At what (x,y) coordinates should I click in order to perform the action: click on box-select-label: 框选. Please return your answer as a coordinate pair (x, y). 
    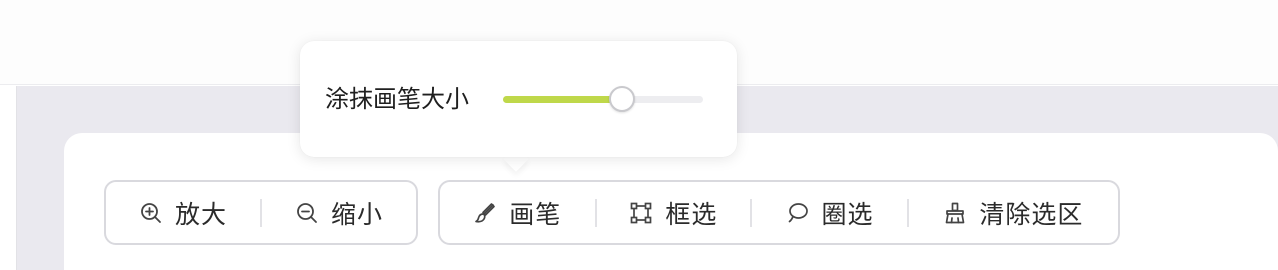
    Looking at the image, I should click on (691, 214).